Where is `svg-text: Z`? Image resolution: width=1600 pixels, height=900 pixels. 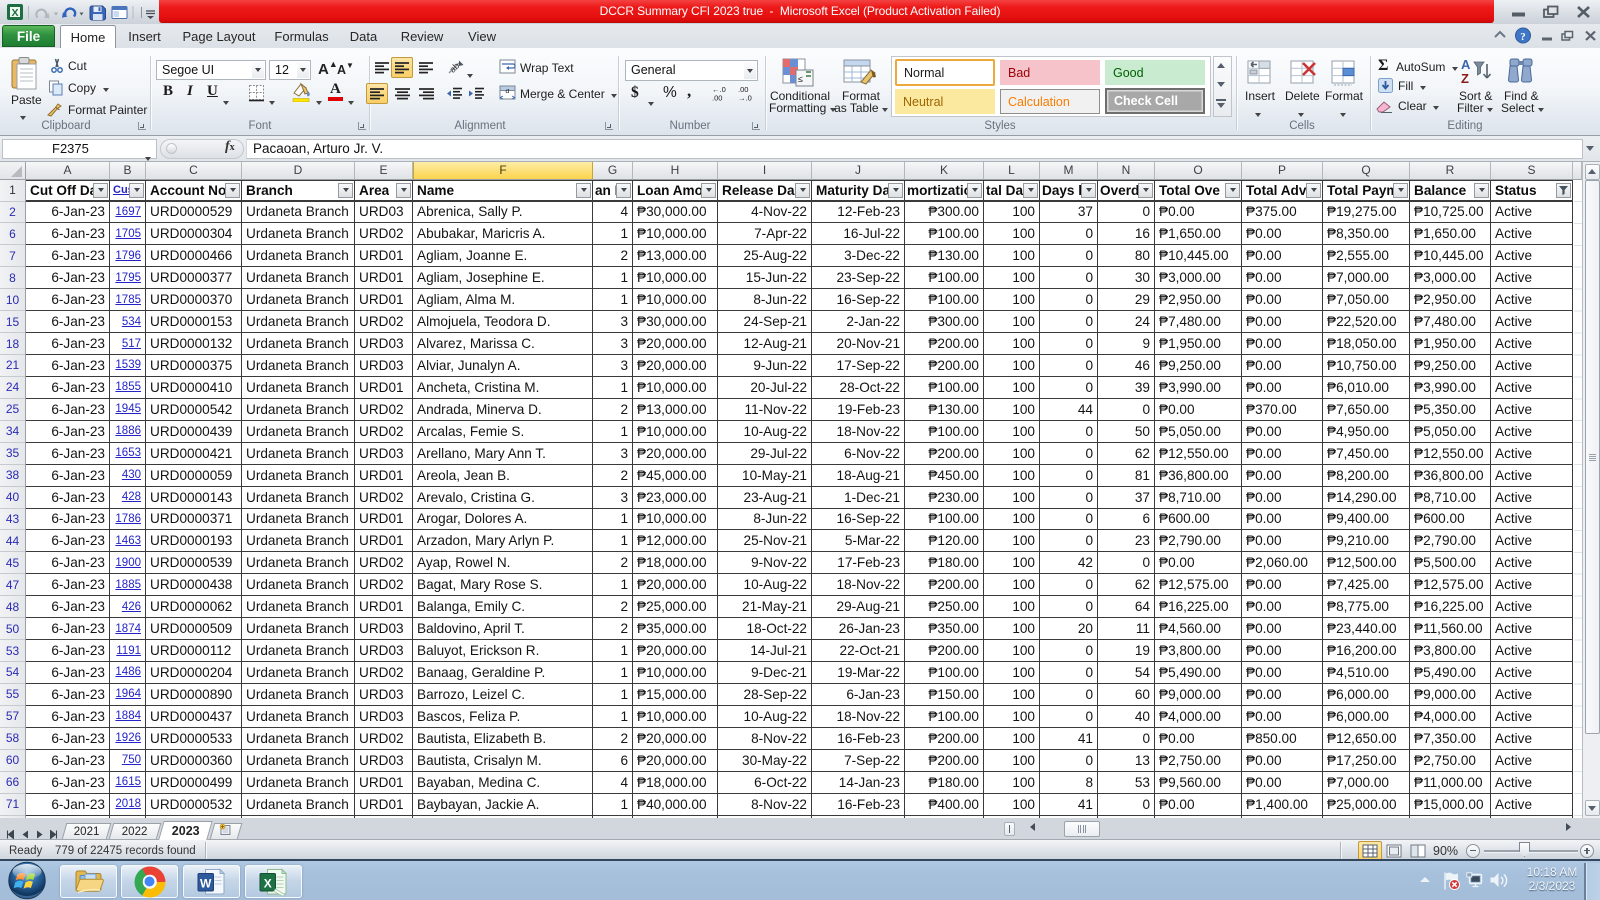
svg-text: Z is located at coordinates (1465, 78).